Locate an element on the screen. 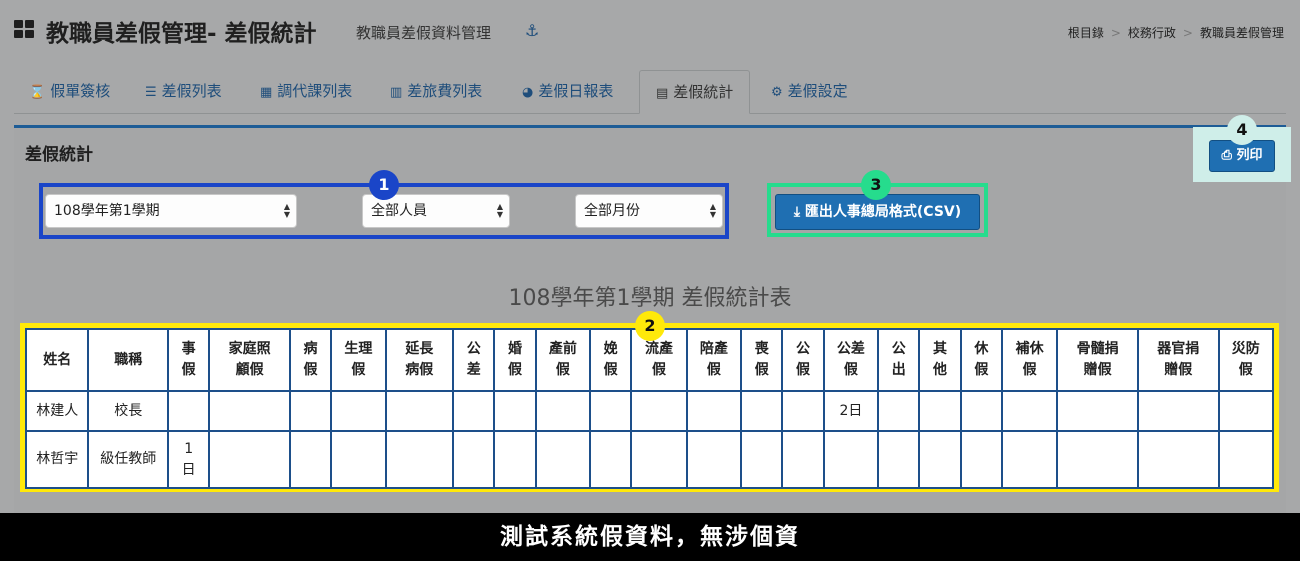 The width and height of the screenshot is (1300, 561). tab-leave-list: ☰ 差假列表 is located at coordinates (183, 92).